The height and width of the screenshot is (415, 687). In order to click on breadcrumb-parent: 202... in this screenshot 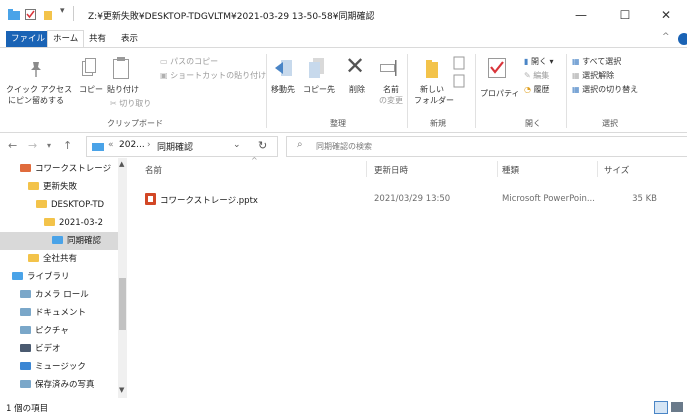, I will do `click(132, 145)`.